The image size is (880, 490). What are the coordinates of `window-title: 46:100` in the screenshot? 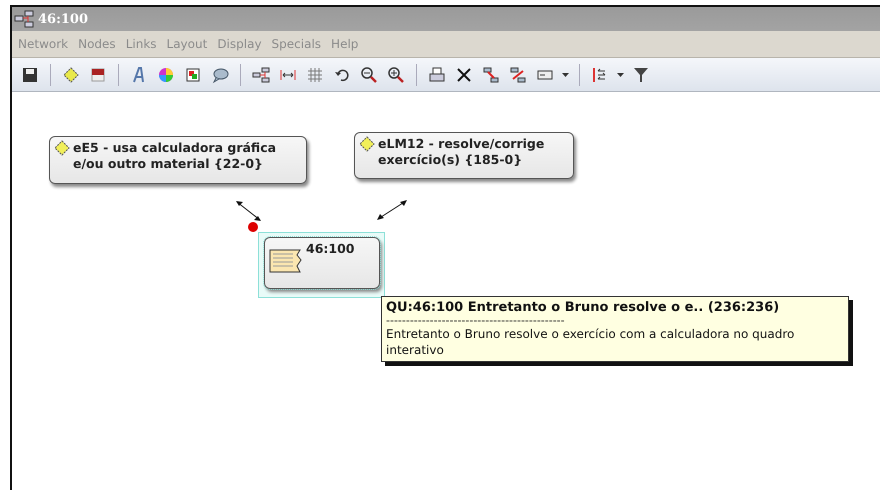 It's located at (63, 19).